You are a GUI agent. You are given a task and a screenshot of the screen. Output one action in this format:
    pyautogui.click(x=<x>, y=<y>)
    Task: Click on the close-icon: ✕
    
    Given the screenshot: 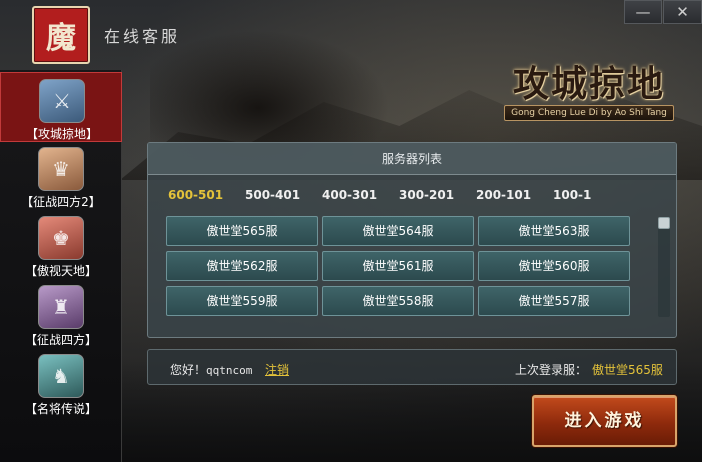 What is the action you would take?
    pyautogui.click(x=682, y=12)
    